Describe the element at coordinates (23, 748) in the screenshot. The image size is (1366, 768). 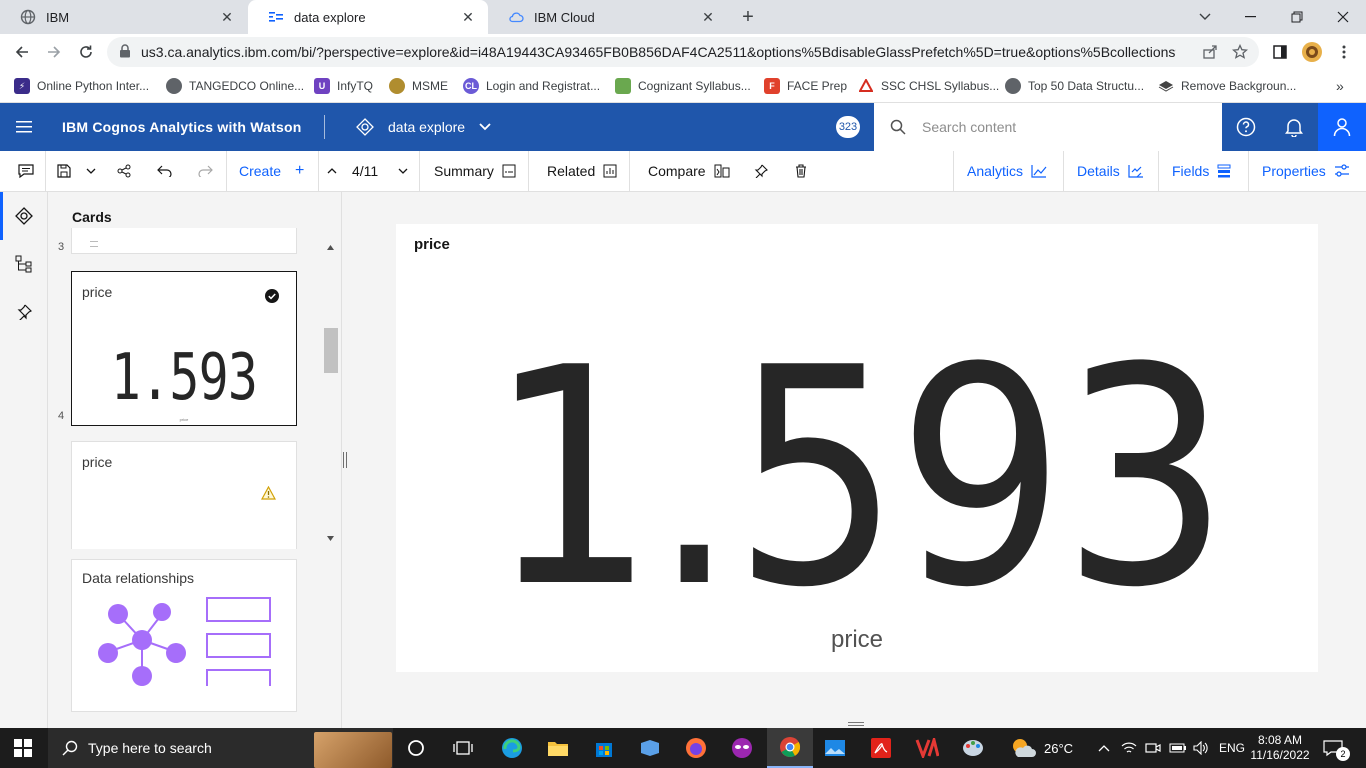
I see `windows-start-icon` at that location.